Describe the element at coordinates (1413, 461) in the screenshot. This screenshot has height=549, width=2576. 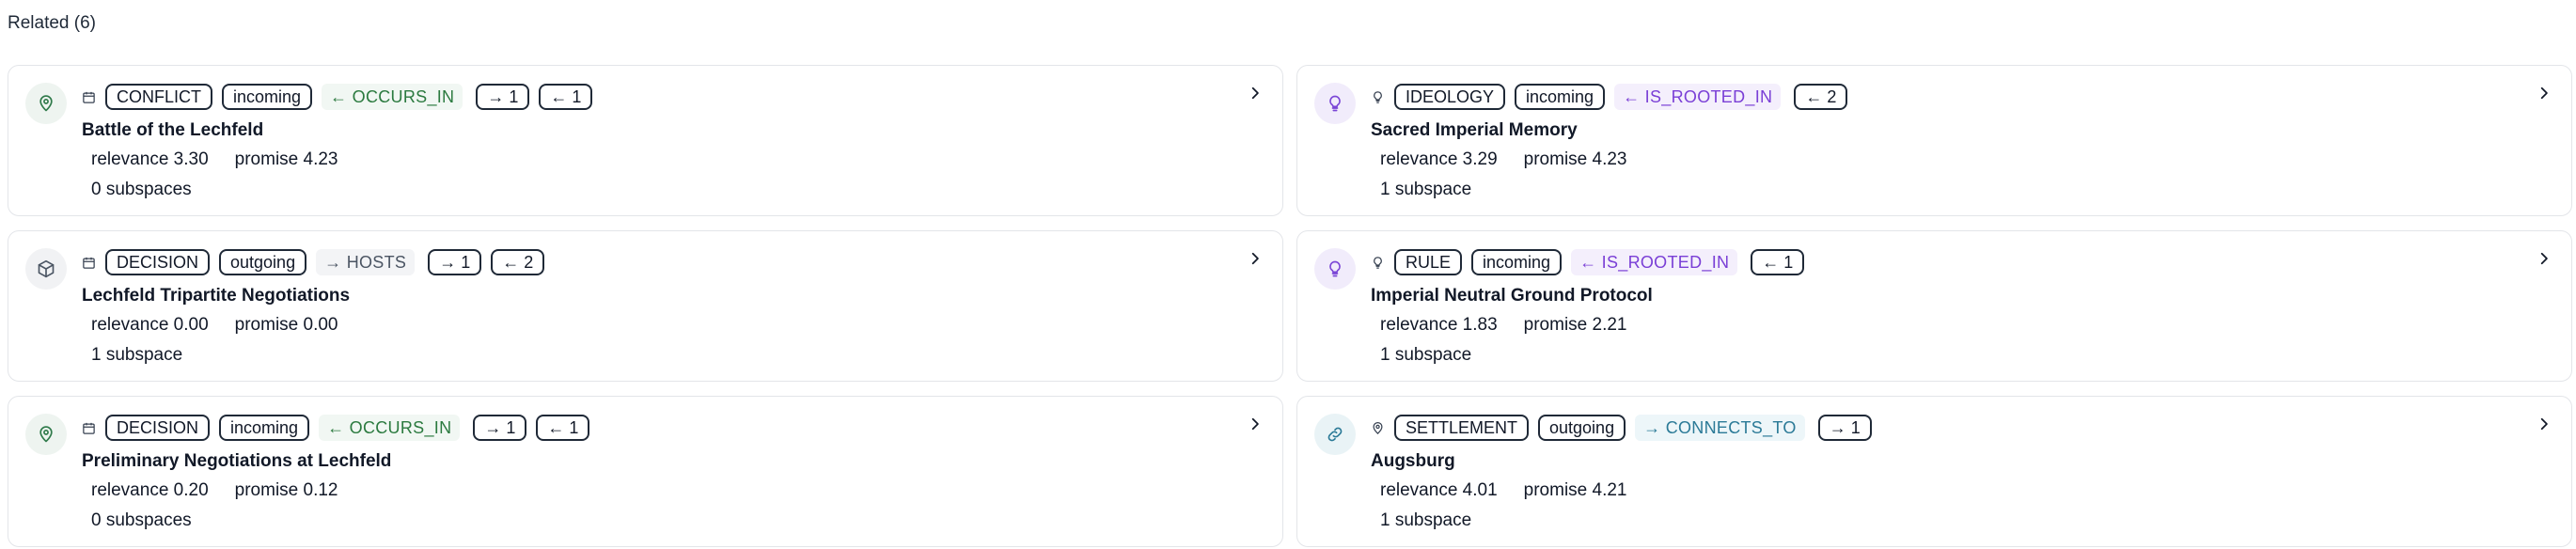
I see `card-title: Augsburg` at that location.